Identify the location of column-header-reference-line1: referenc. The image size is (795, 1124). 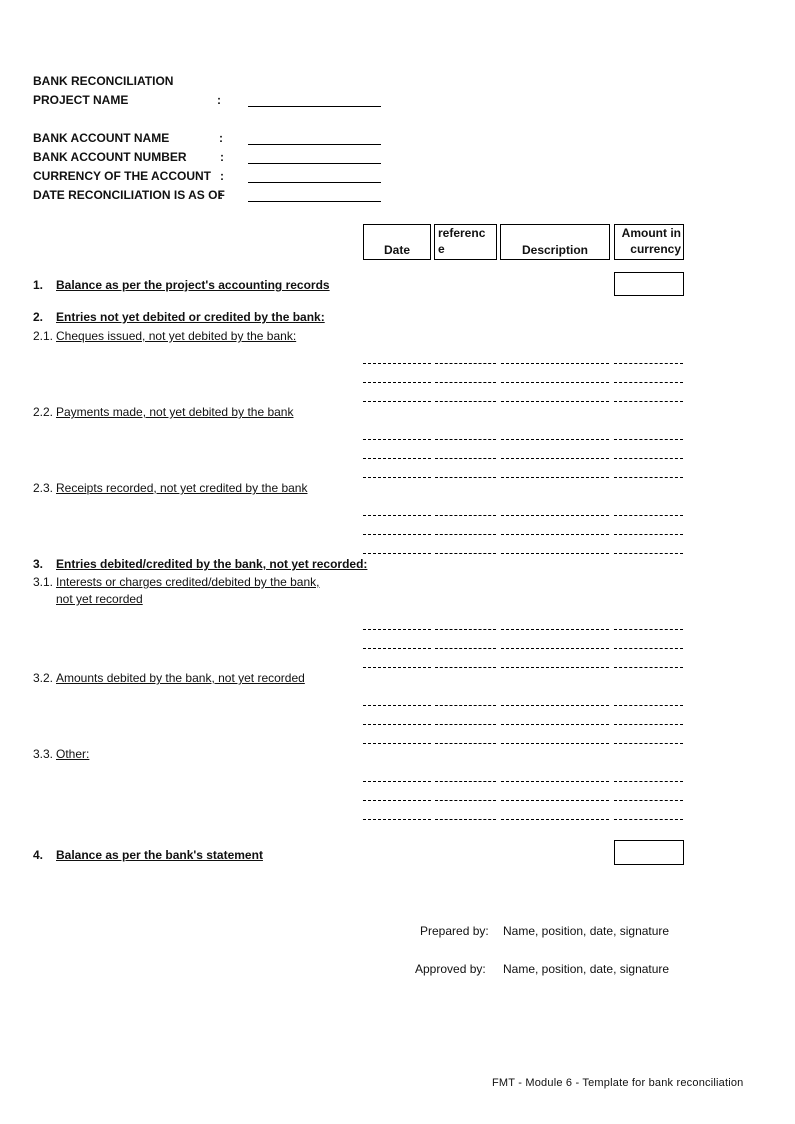
(462, 233).